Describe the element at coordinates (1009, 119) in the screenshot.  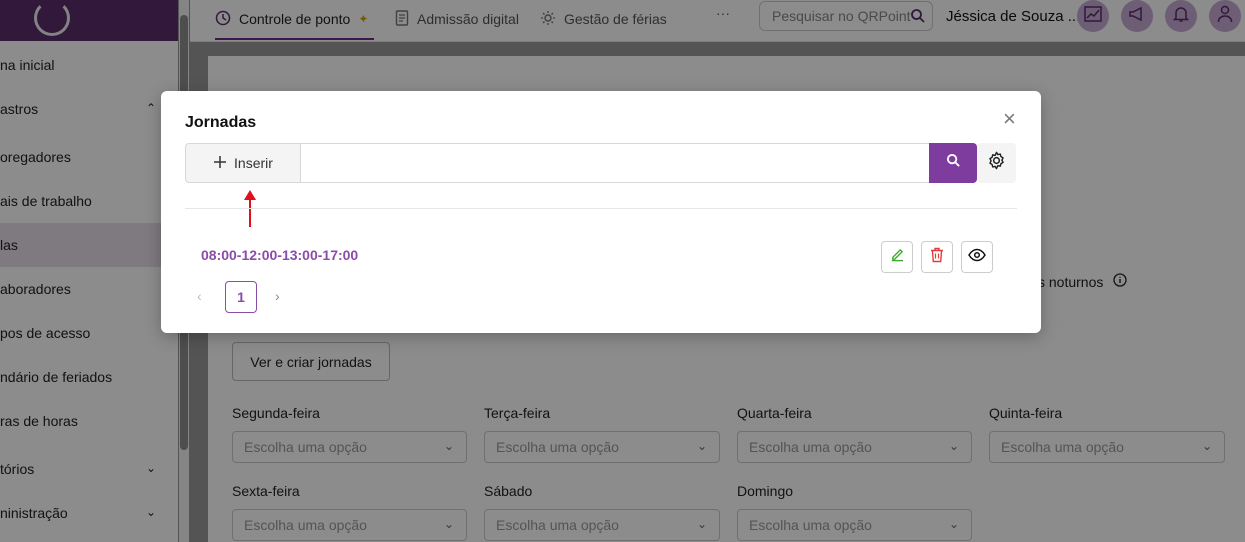
I see `close-icon: ×` at that location.